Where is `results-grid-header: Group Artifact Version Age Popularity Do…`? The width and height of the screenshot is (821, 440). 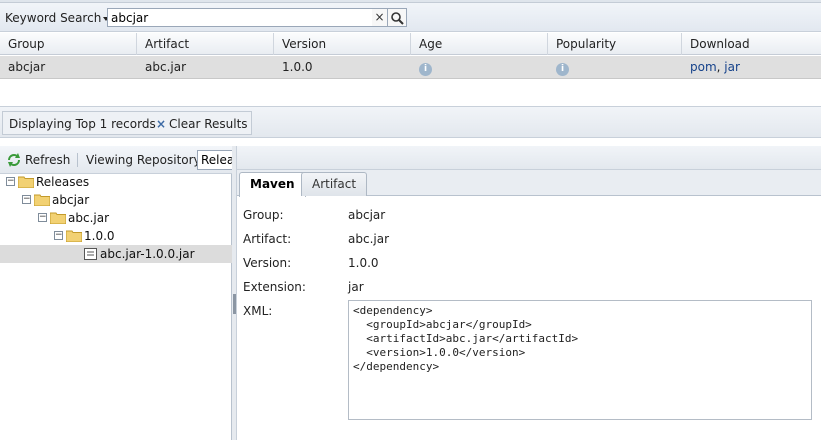 results-grid-header: Group Artifact Version Age Popularity Do… is located at coordinates (410, 44).